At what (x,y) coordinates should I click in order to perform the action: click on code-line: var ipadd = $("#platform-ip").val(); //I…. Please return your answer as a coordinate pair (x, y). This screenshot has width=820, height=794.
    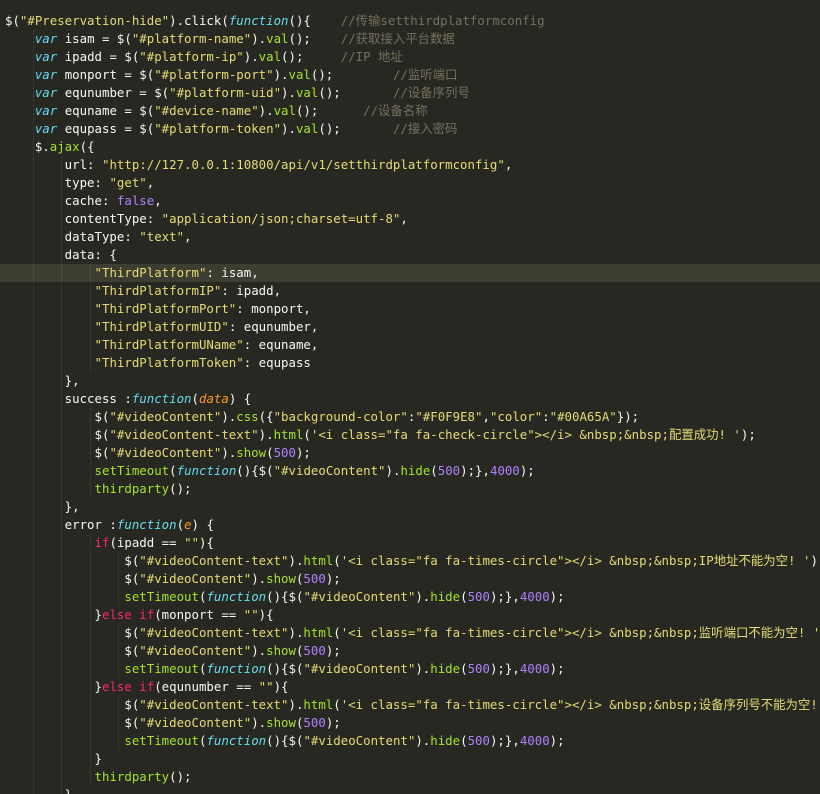
    Looking at the image, I should click on (410, 57).